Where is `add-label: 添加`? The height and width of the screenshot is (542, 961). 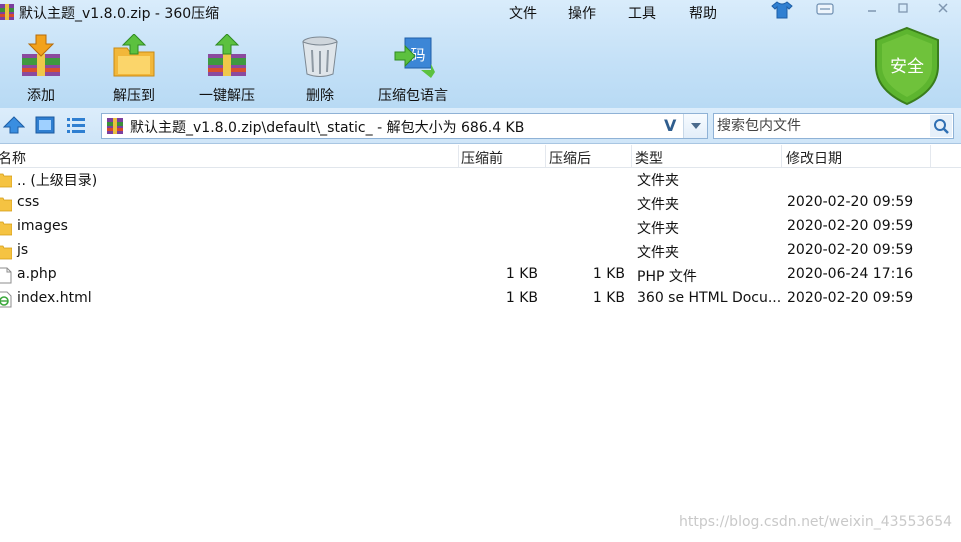 add-label: 添加 is located at coordinates (41, 96).